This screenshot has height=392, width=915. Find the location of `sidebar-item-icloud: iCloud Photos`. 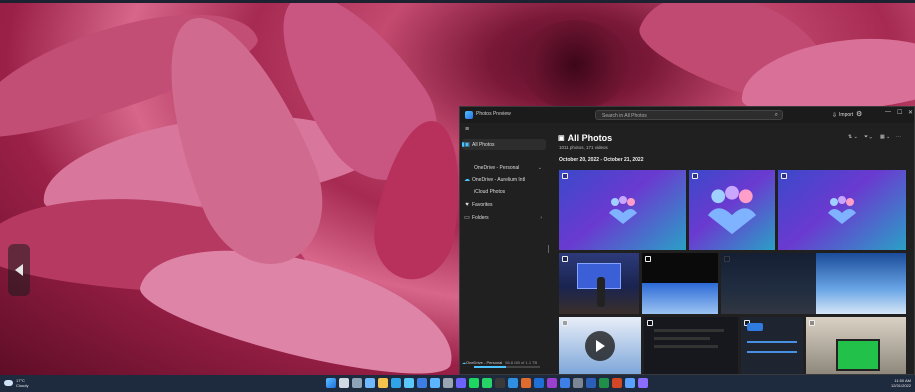

sidebar-item-icloud: iCloud Photos is located at coordinates (504, 191).